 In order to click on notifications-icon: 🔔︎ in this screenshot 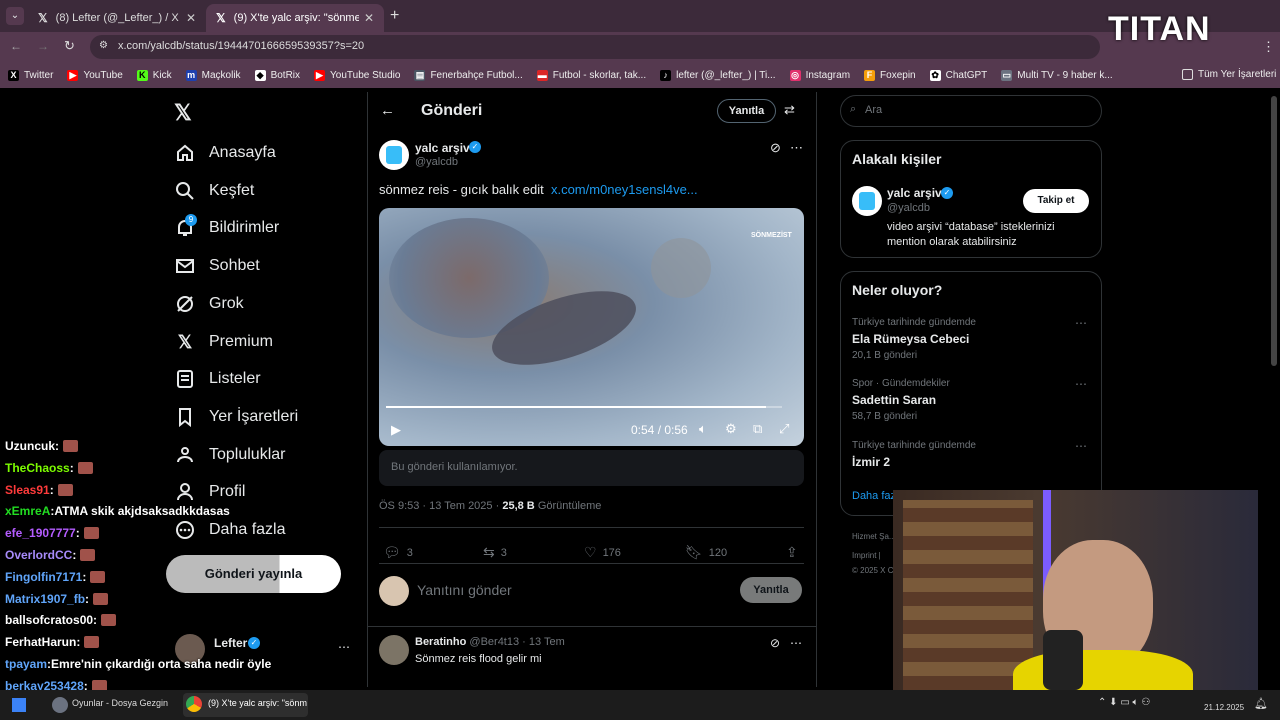, I will do `click(1261, 703)`.